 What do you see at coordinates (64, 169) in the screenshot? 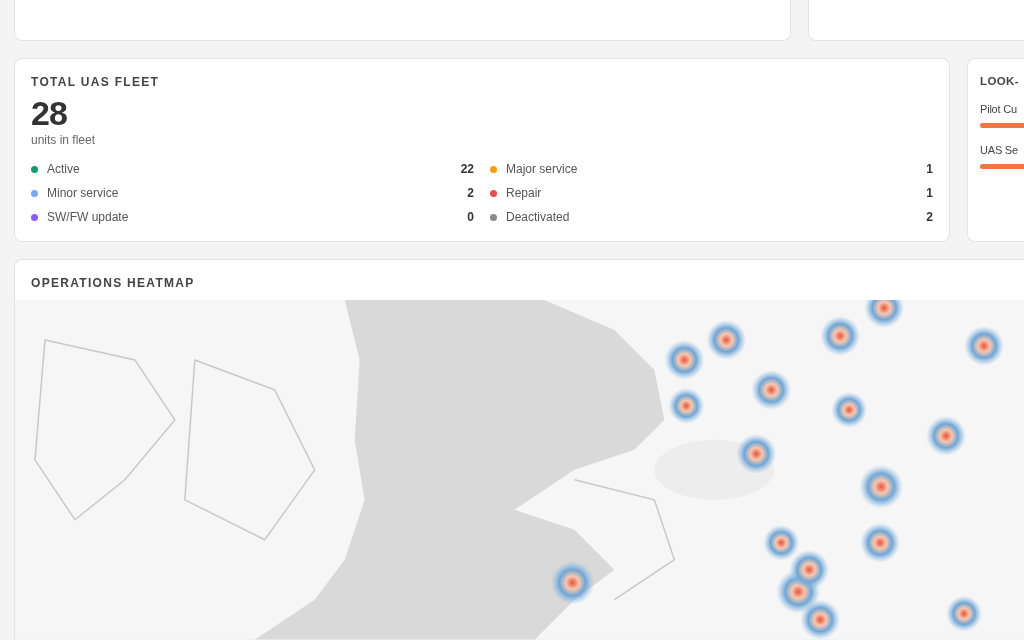
I see `status-label: Active` at bounding box center [64, 169].